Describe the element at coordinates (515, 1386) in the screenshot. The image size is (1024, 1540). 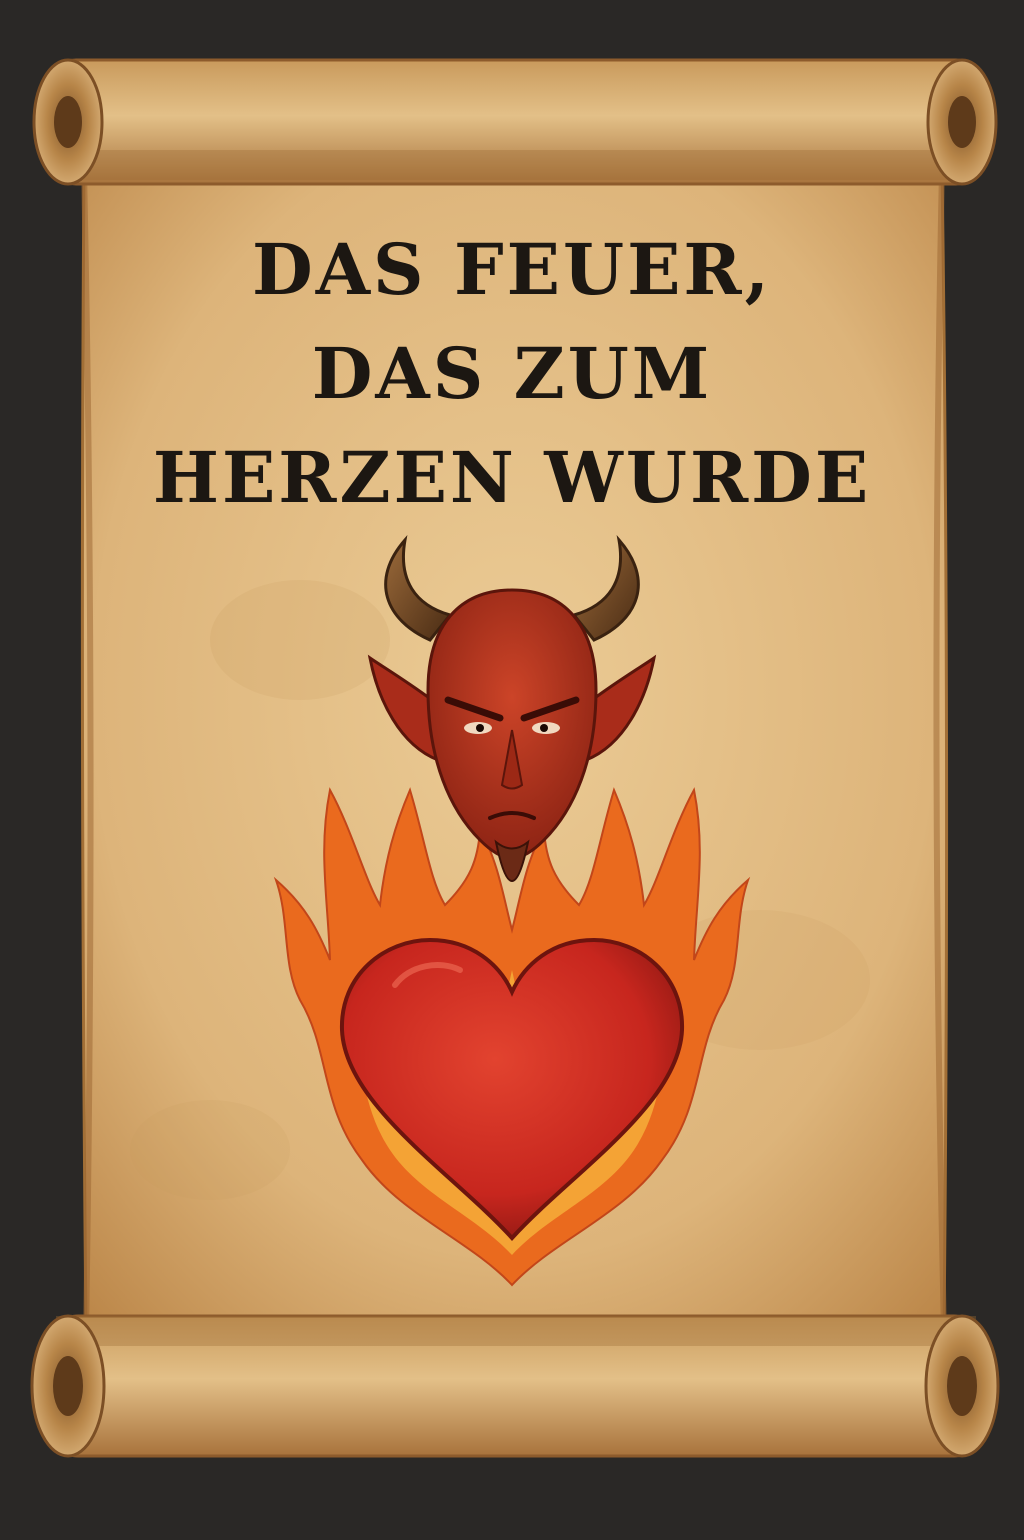
I see `bottom-scroll-roll` at that location.